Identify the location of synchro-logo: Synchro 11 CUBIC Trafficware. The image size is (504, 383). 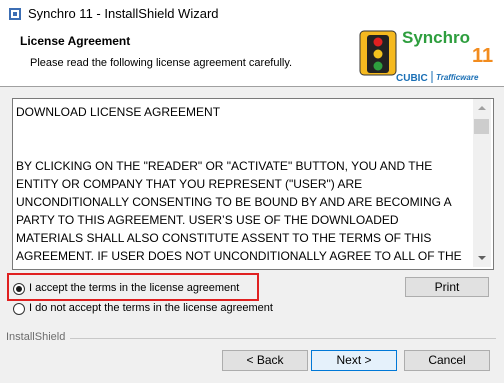
(426, 56).